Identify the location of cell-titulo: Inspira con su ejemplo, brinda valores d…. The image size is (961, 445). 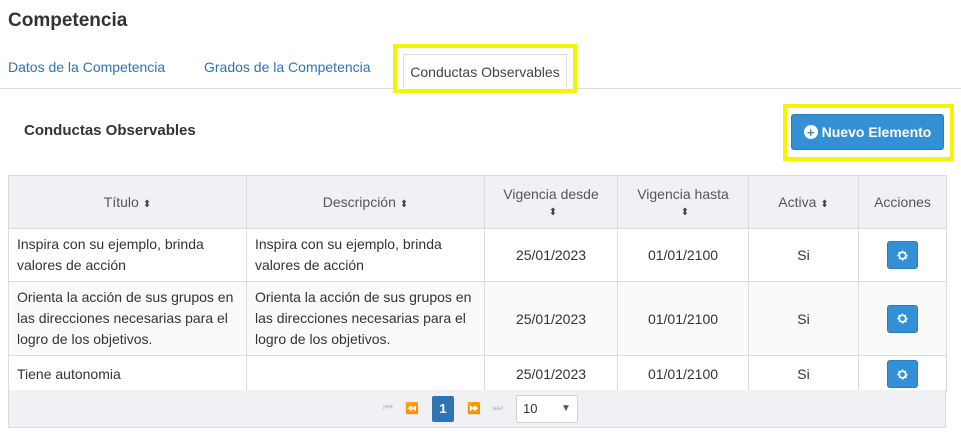
(127, 255).